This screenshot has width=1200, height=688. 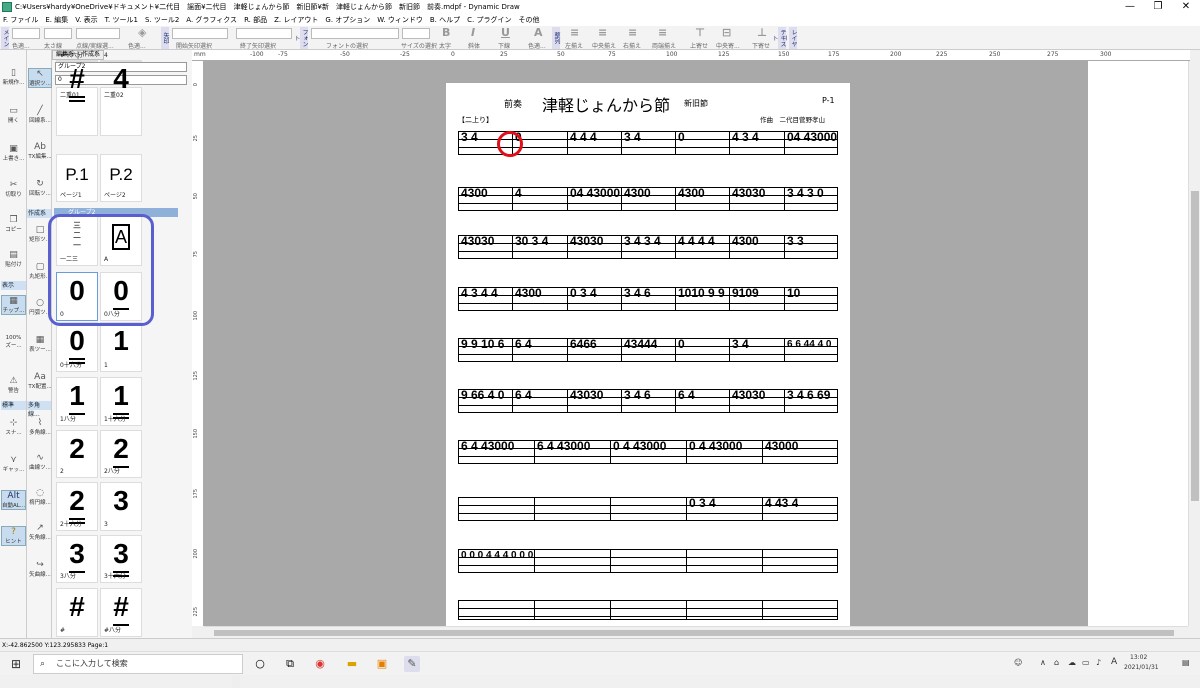 I want to click on menu-graphics: A. グラフィクス, so click(x=211, y=20).